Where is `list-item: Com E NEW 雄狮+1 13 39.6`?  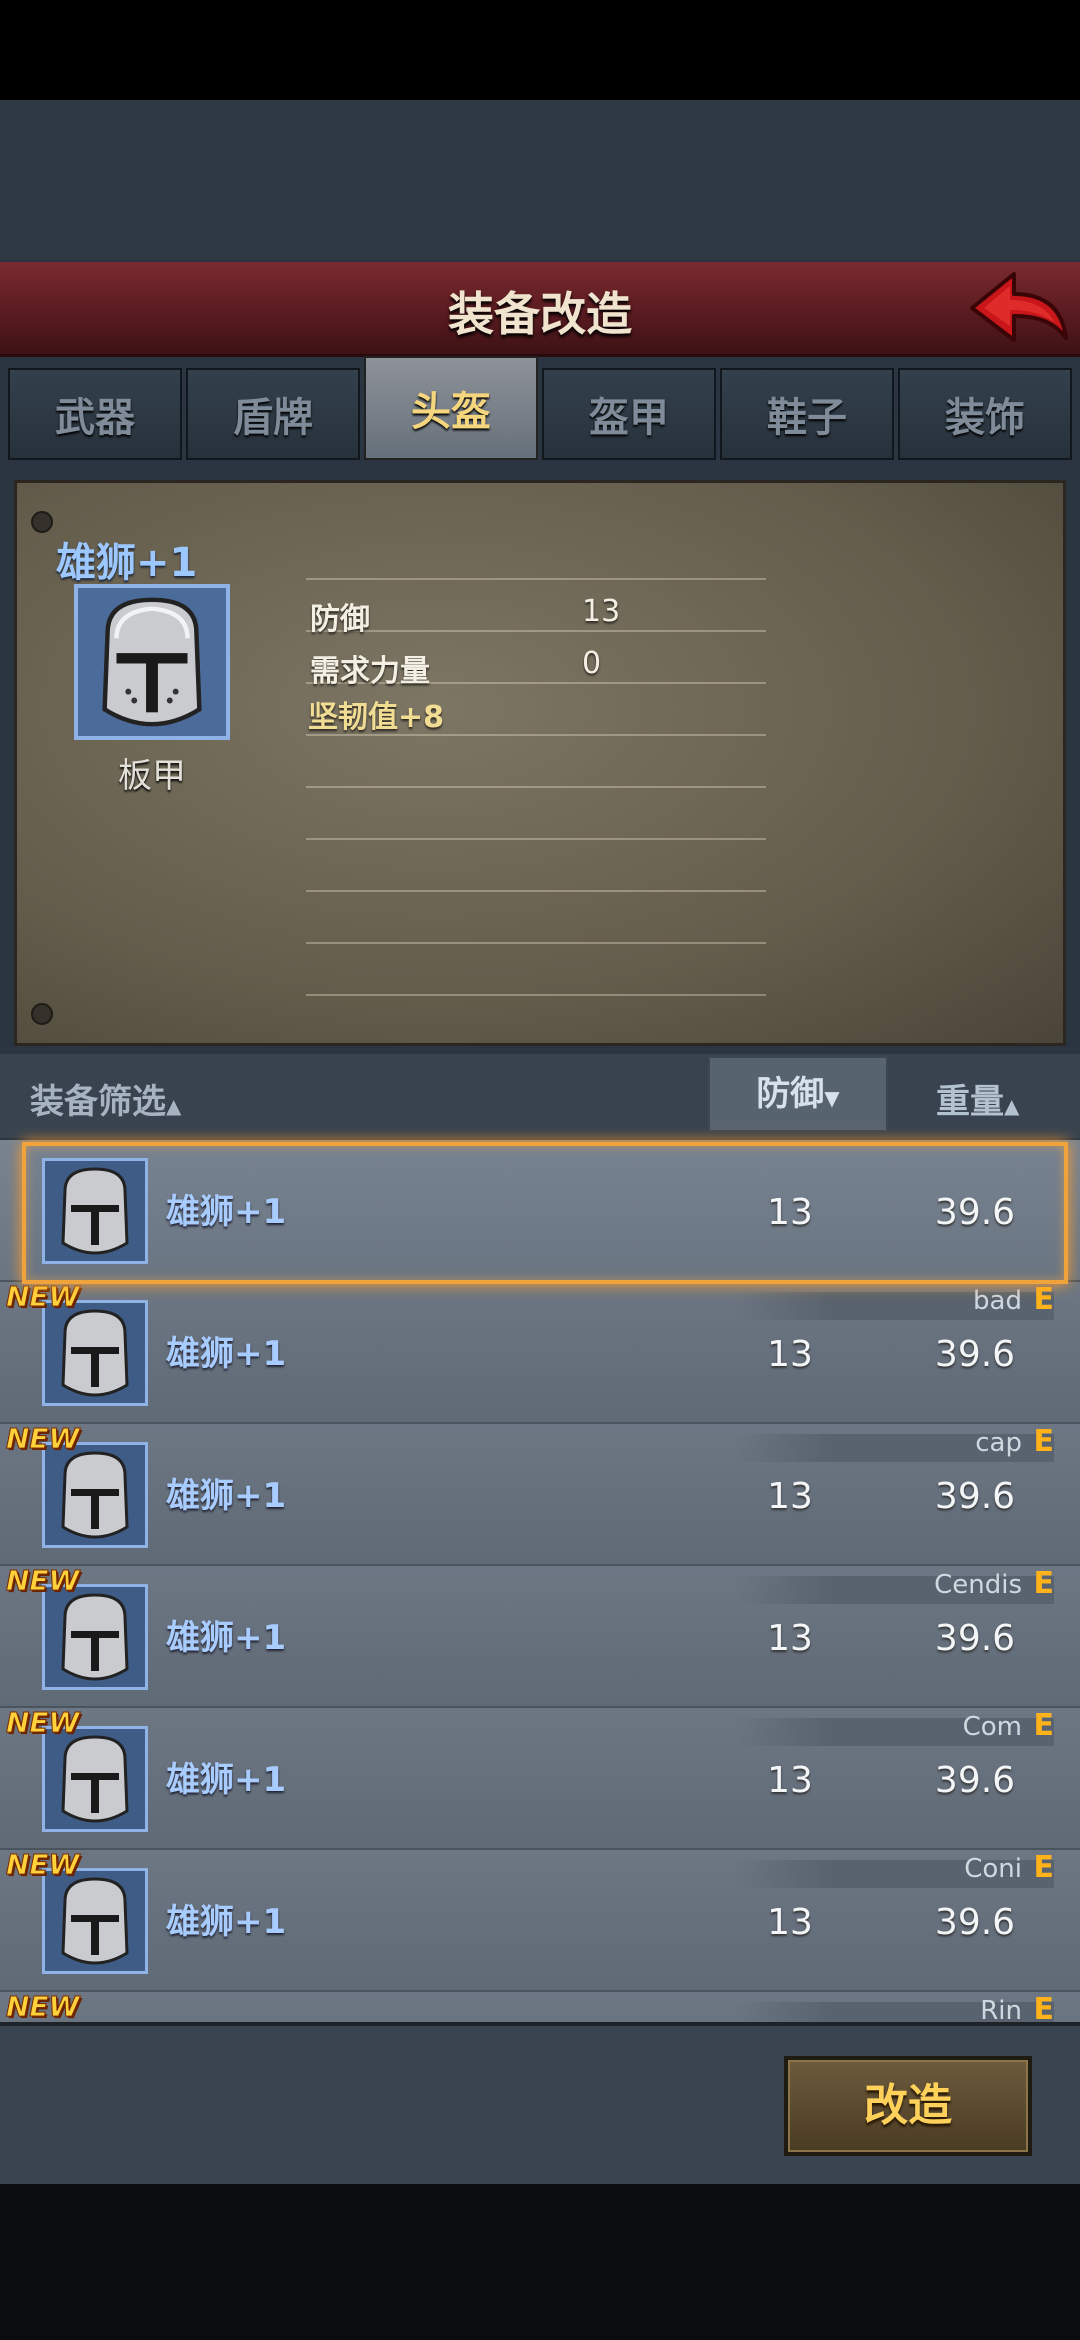
list-item: Com E NEW 雄狮+1 13 39.6 is located at coordinates (540, 1778).